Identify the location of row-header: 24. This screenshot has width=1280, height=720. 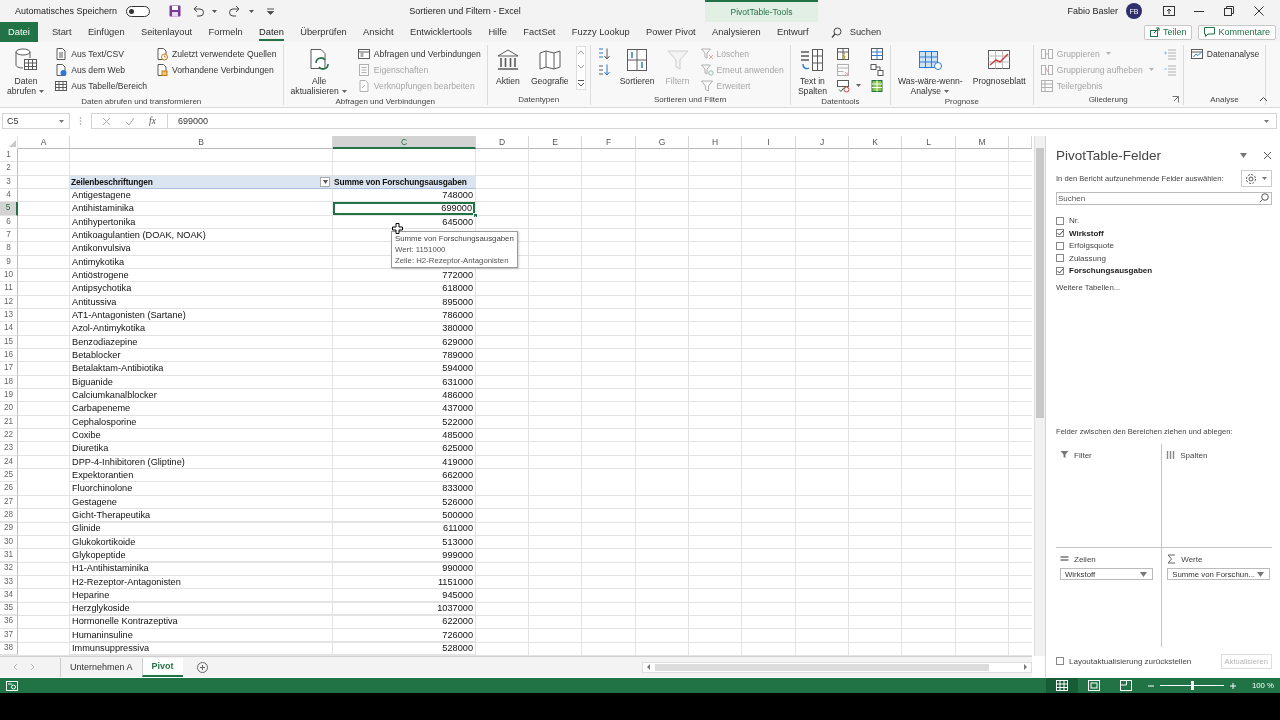
(9, 462).